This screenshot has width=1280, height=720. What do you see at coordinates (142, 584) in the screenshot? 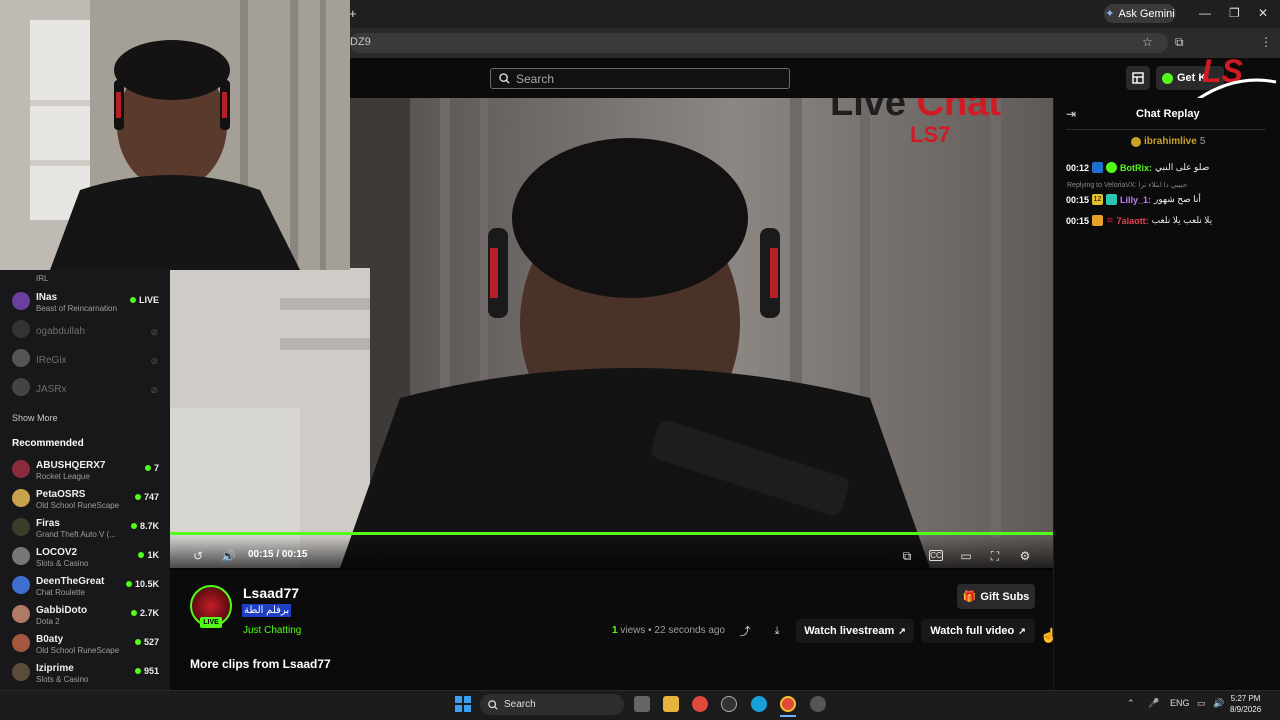
I see `viewer-count: 10.5K` at bounding box center [142, 584].